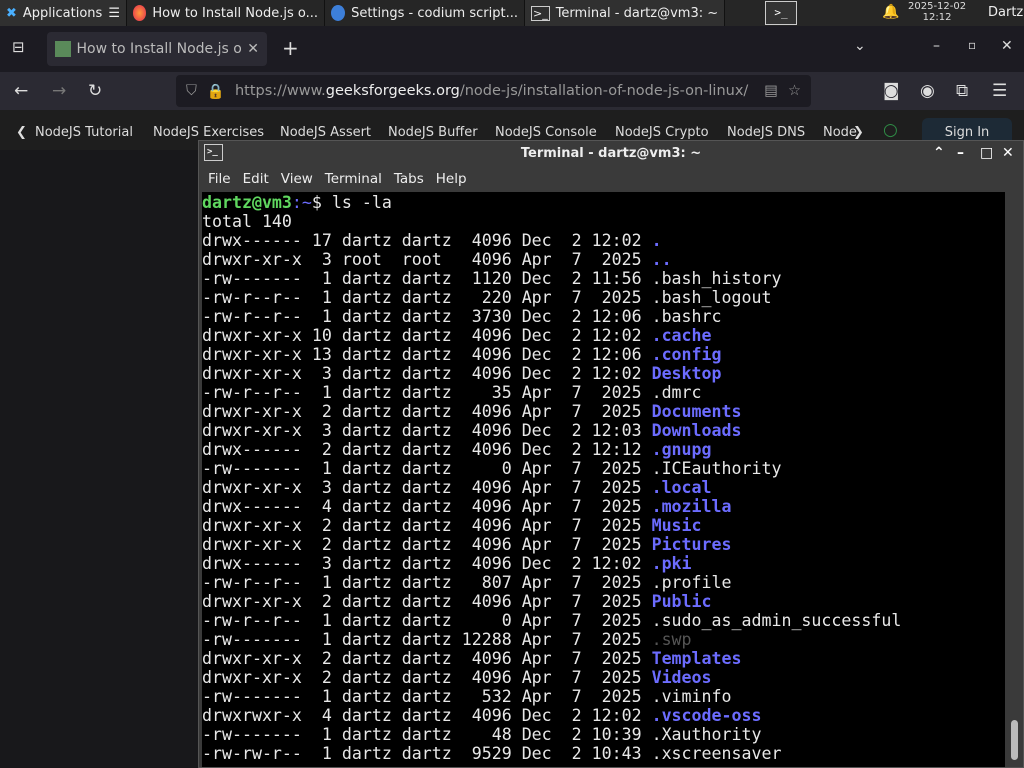 Image resolution: width=1024 pixels, height=768 pixels. What do you see at coordinates (208, 132) in the screenshot?
I see `nav-link: NodeJS Exercises` at bounding box center [208, 132].